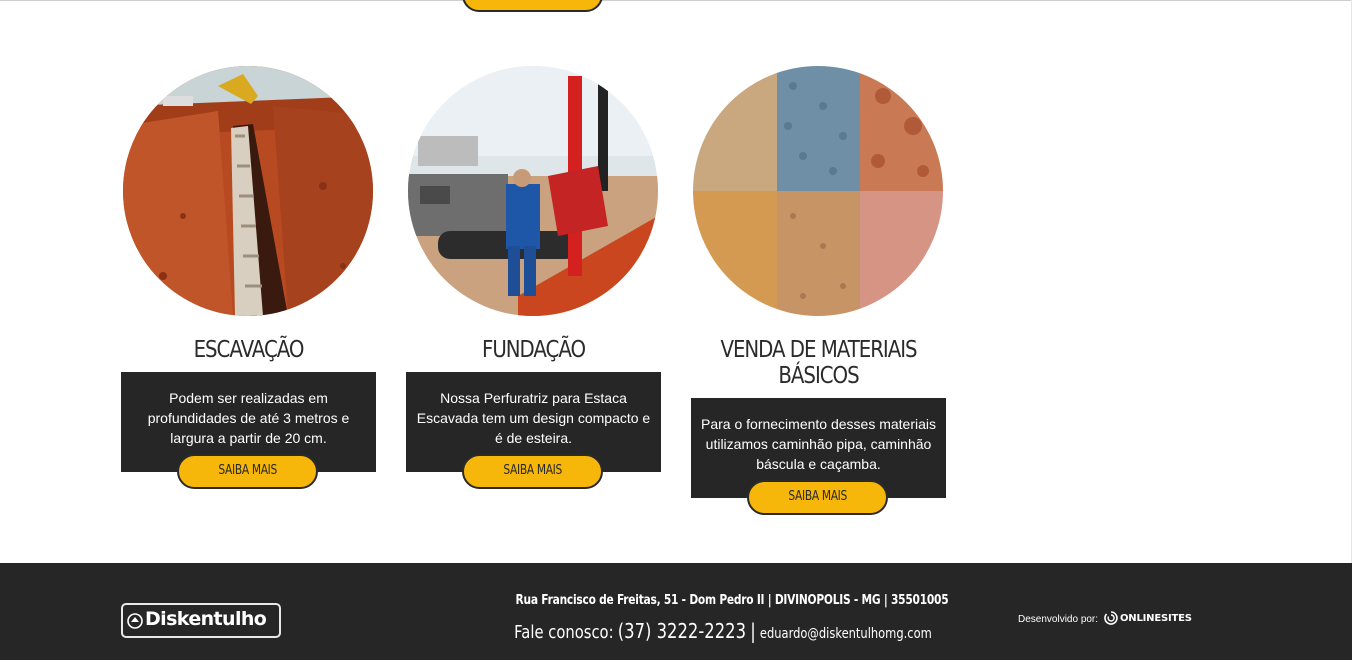  I want to click on top-divider, so click(676, 0).